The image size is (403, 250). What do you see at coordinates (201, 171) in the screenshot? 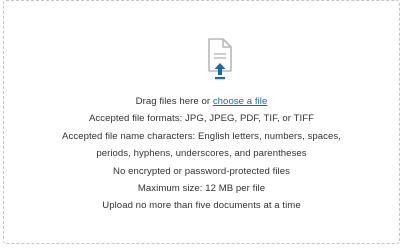
I see `encryption-rule-text: No encrypted or password-protected files` at bounding box center [201, 171].